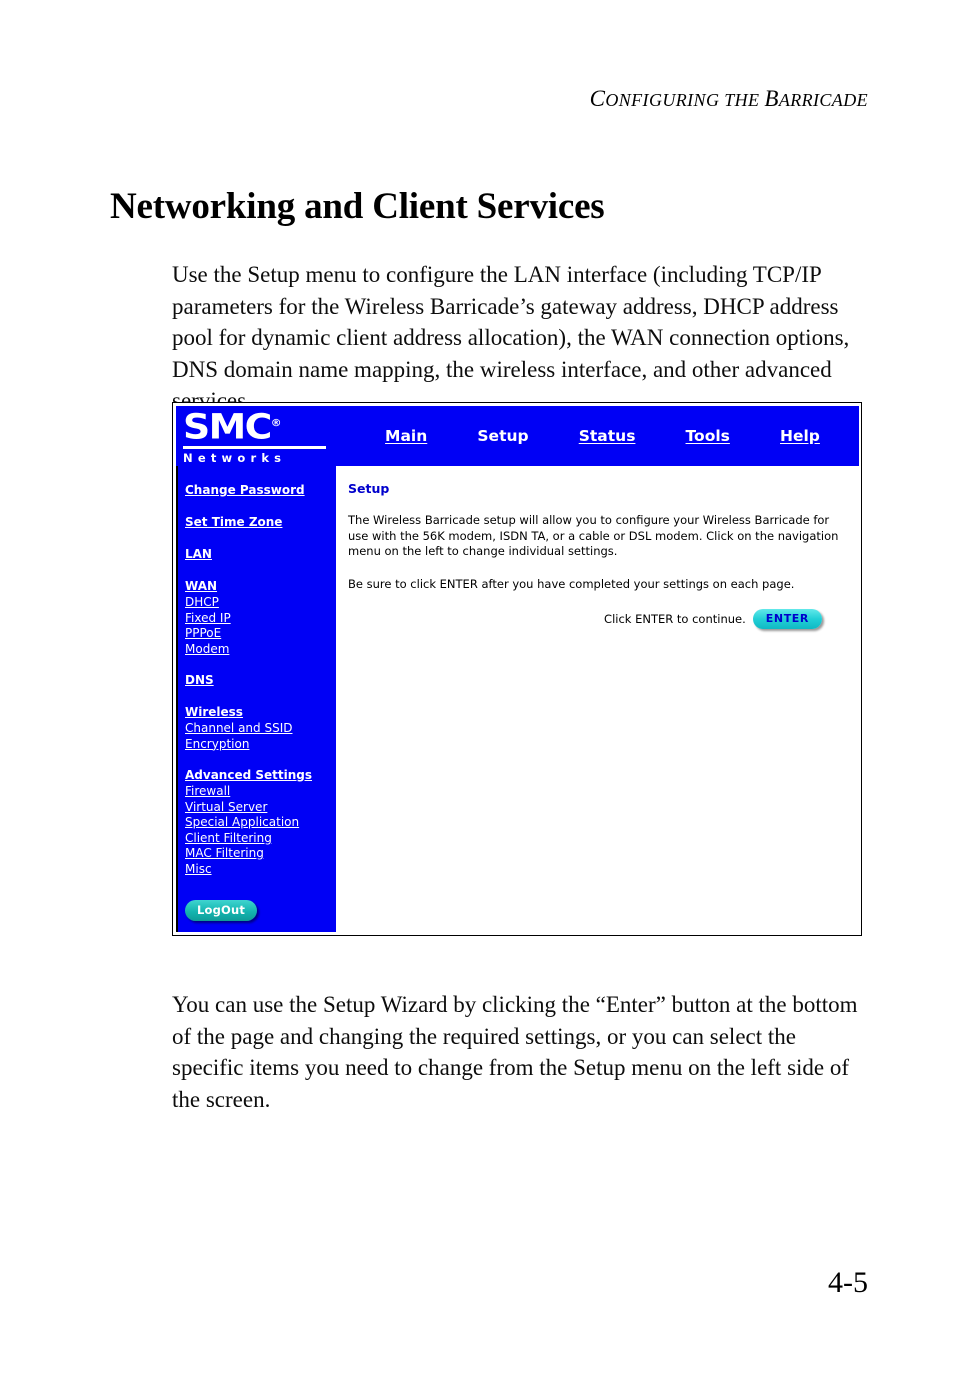  Describe the element at coordinates (260, 854) in the screenshot. I see `sidebar-item-mac-filtering: MAC Filtering` at that location.